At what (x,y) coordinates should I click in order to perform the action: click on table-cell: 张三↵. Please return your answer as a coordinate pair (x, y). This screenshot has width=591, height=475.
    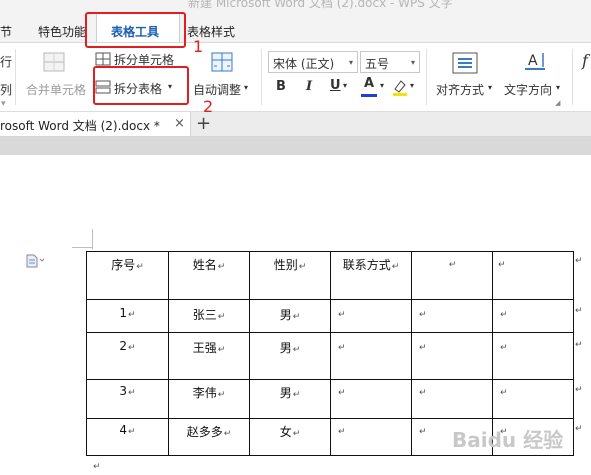
    Looking at the image, I should click on (209, 316).